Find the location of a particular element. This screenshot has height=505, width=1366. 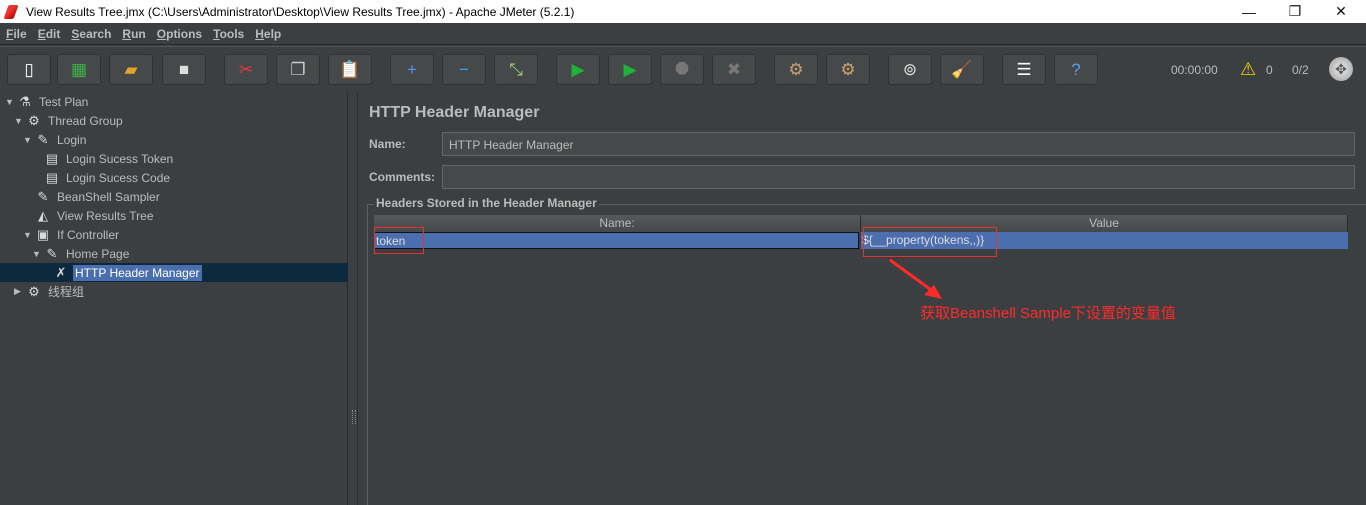

name-field: HTTP Header Manager is located at coordinates (898, 144).